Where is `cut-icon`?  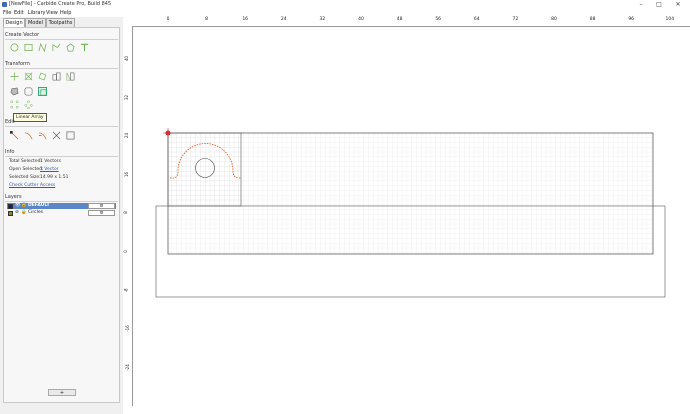 cut-icon is located at coordinates (56, 135).